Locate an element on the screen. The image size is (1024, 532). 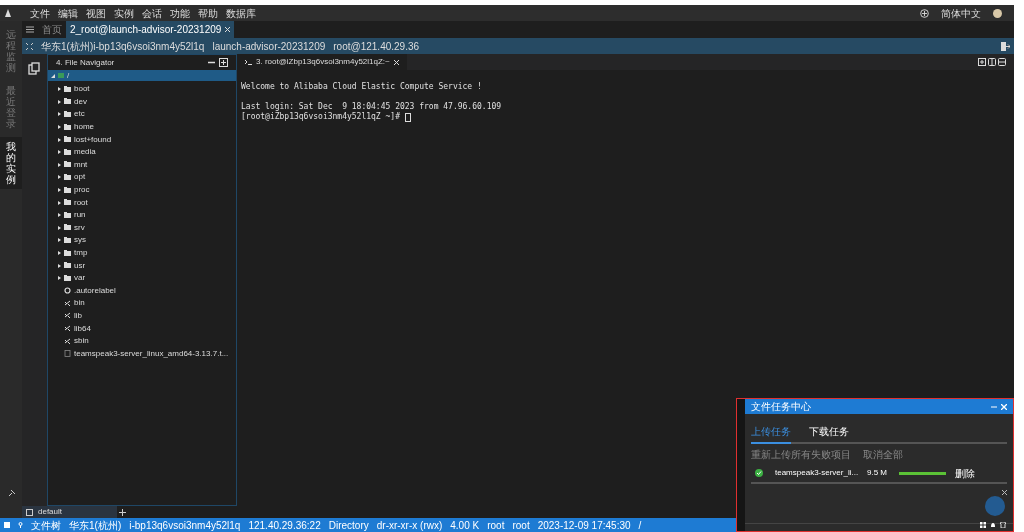
tree-item: usr is located at coordinates (142, 265).